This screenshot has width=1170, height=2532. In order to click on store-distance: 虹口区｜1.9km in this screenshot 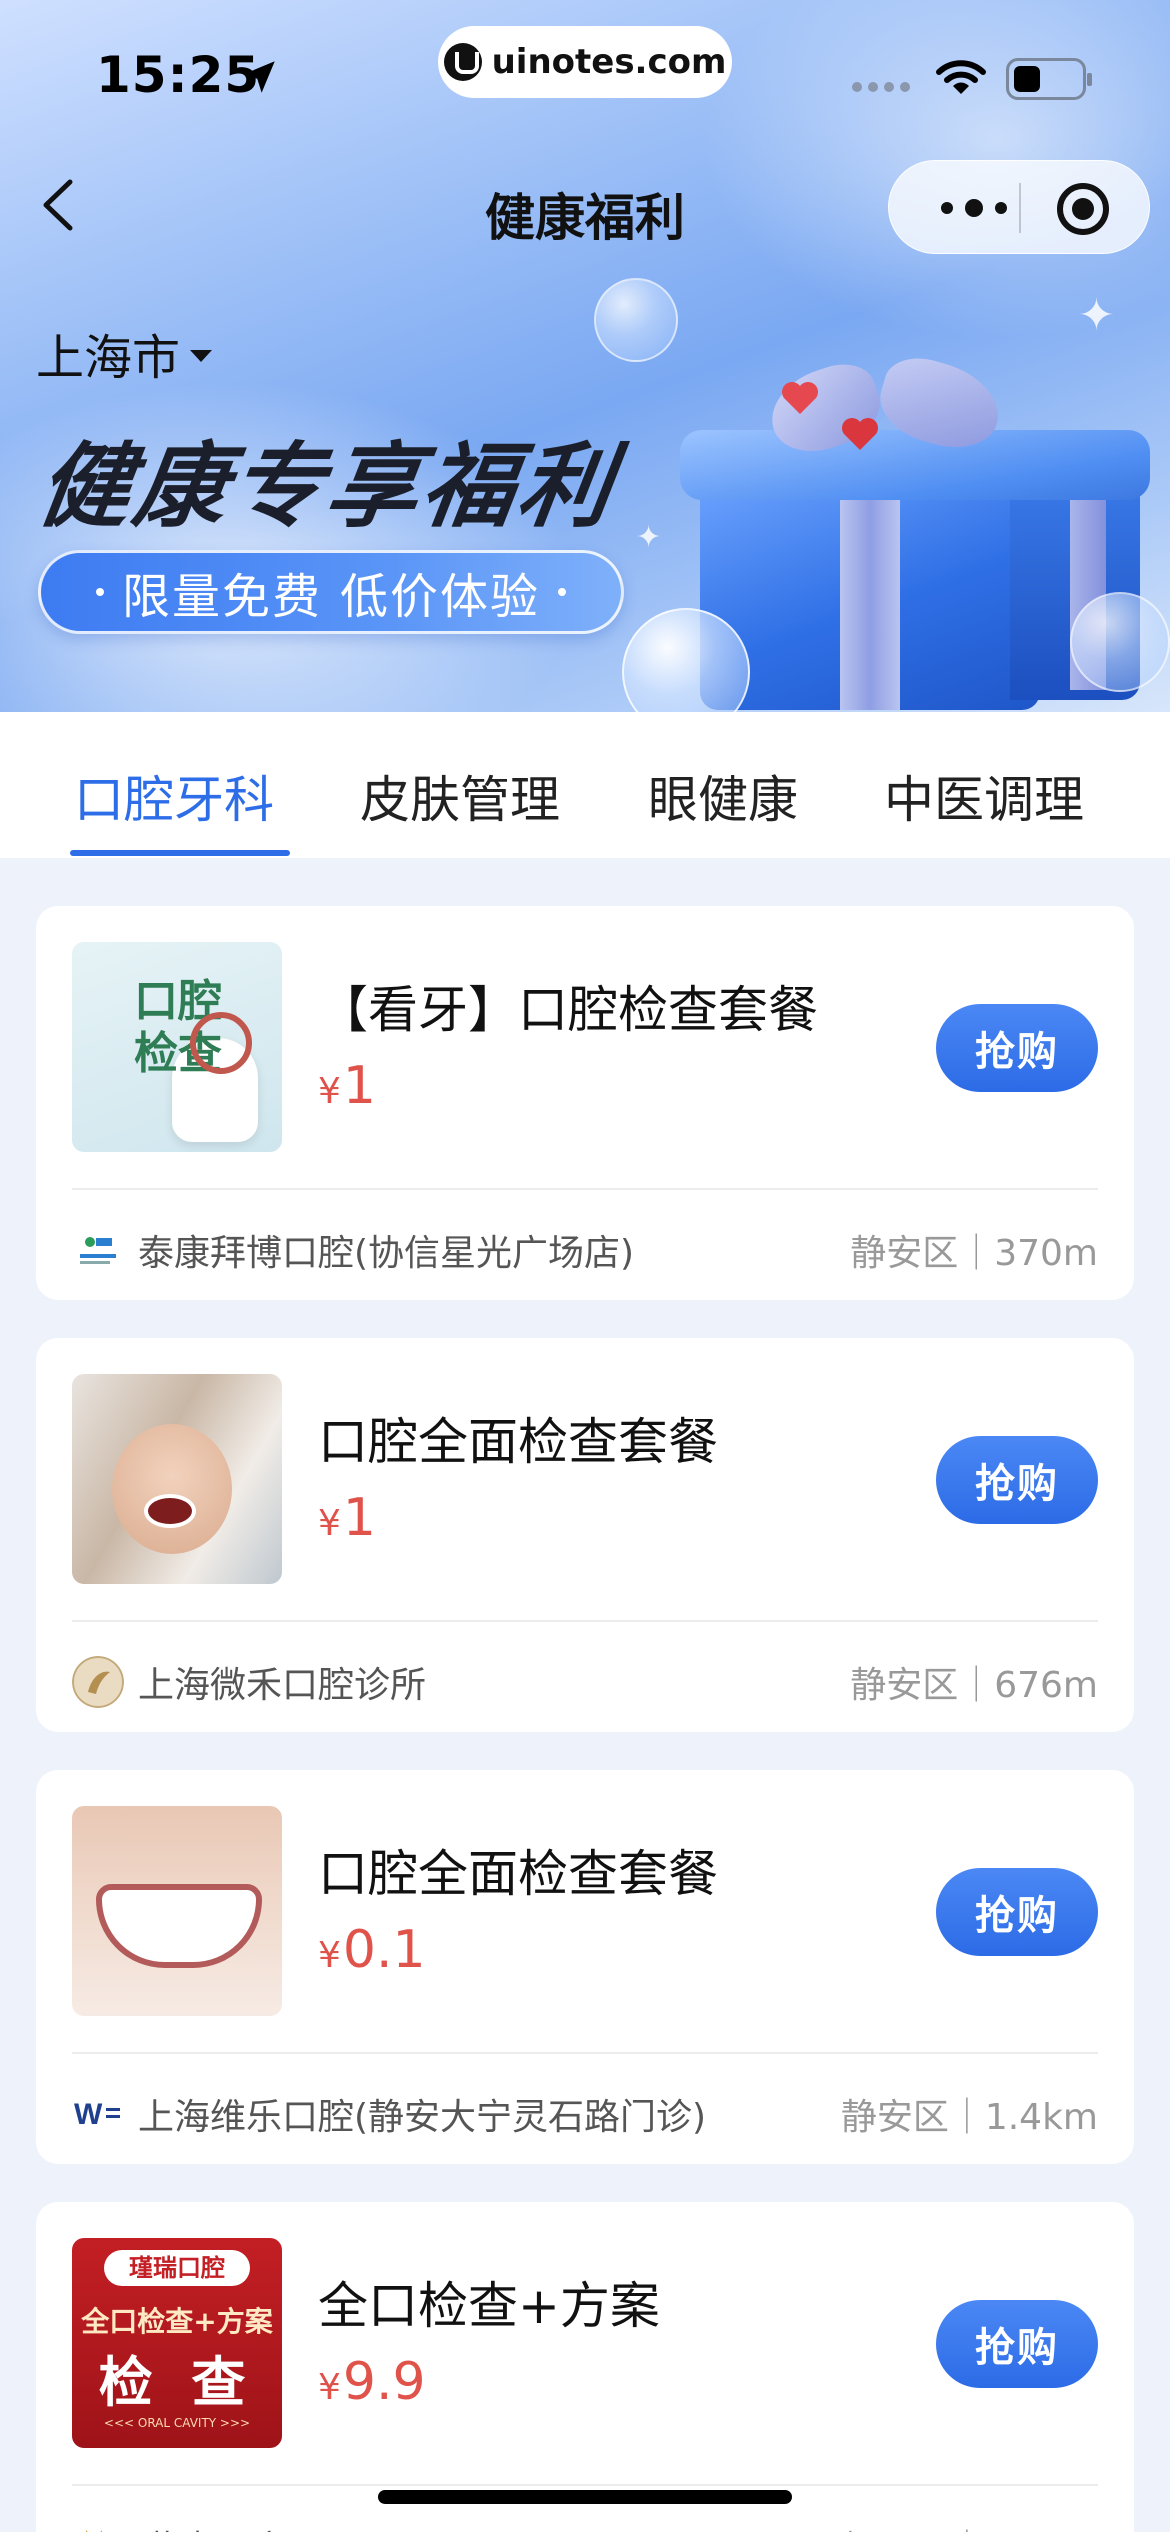, I will do `click(969, 2526)`.